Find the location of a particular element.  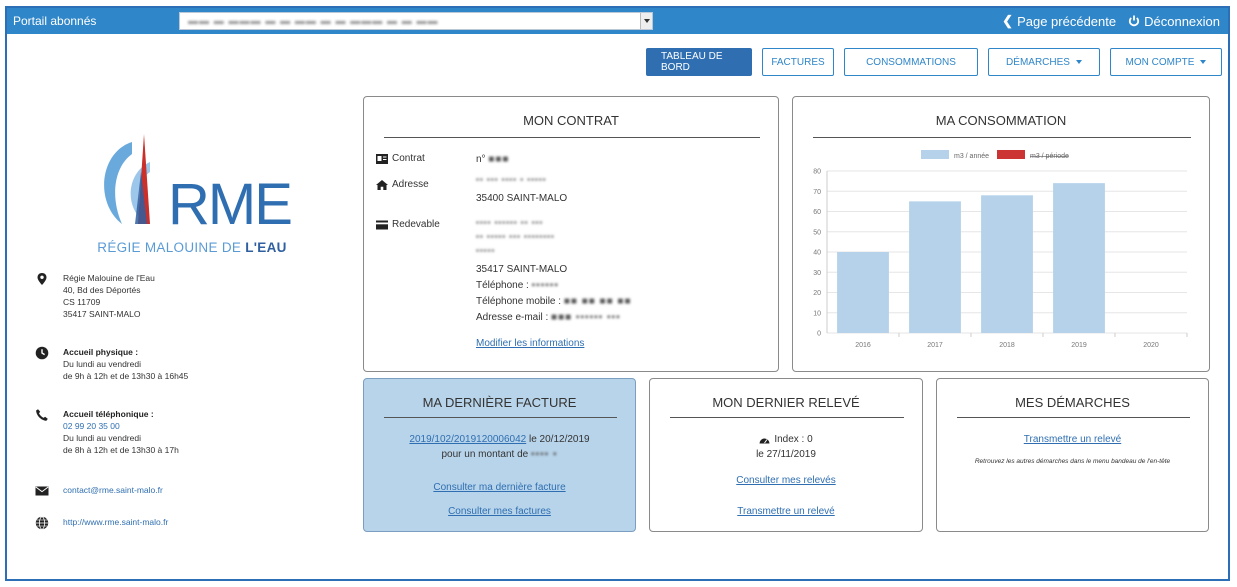

phone-number: 02 99 20 35 00 is located at coordinates (163, 426).